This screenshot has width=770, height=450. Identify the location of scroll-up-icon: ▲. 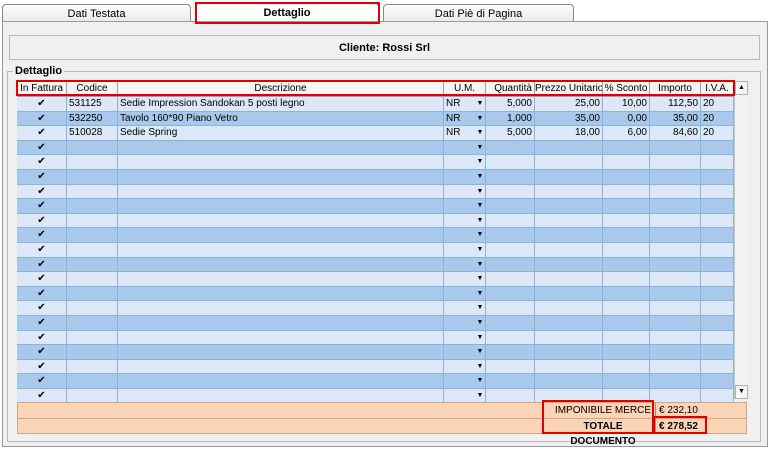
(741, 88).